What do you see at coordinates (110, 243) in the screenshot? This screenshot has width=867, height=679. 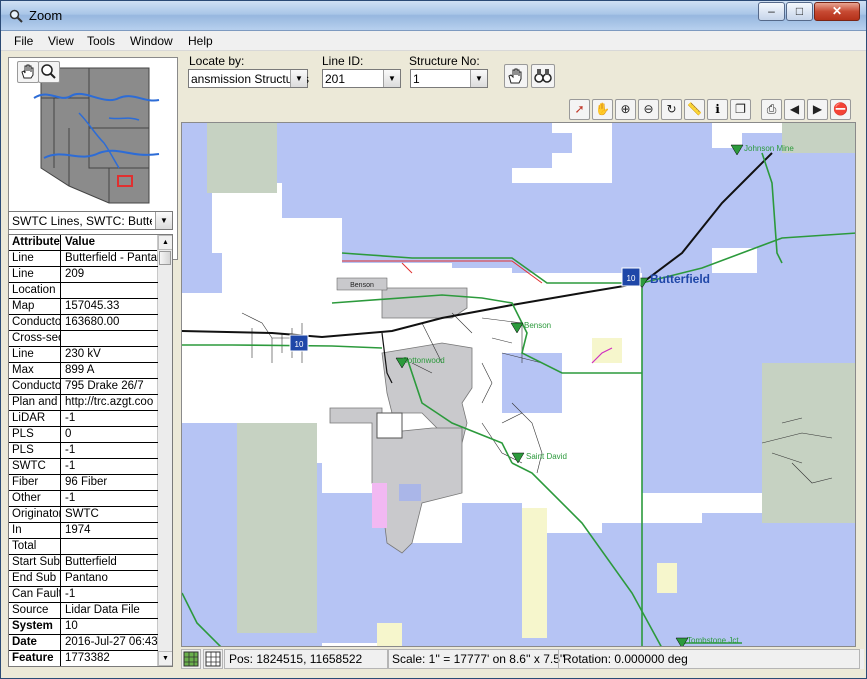 I see `column-header-value: Value` at bounding box center [110, 243].